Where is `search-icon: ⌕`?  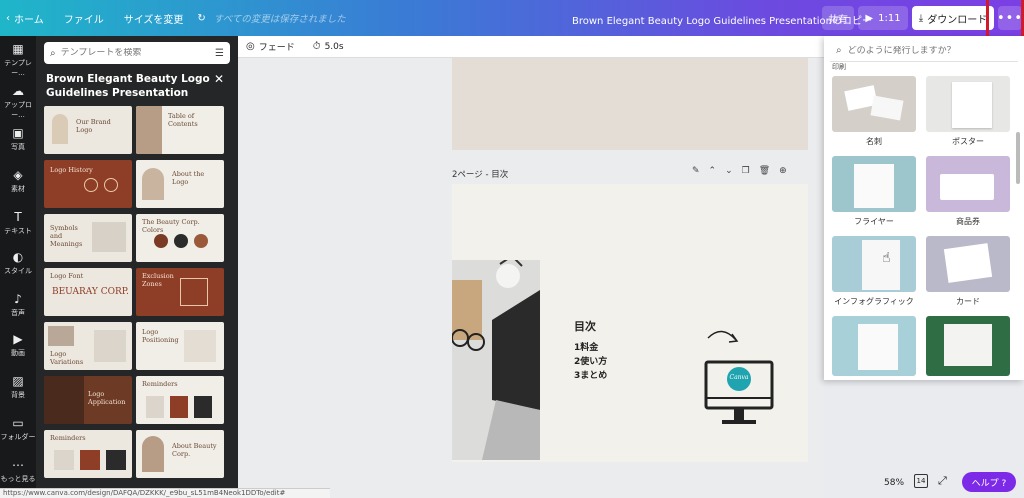
search-icon: ⌕ is located at coordinates (53, 53).